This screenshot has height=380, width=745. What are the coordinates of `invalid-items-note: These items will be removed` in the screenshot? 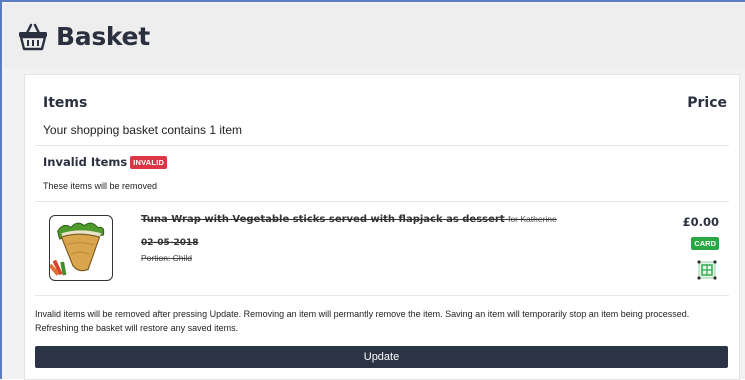 It's located at (100, 186).